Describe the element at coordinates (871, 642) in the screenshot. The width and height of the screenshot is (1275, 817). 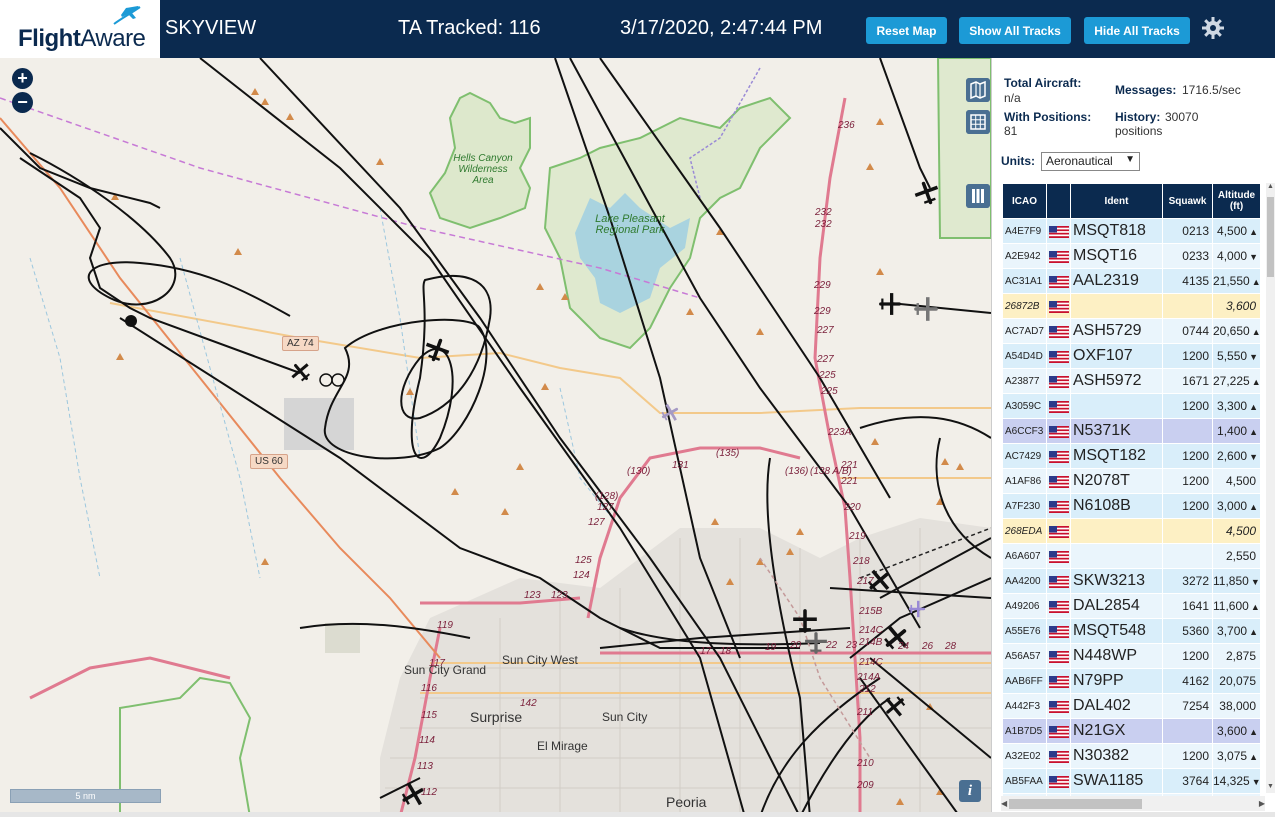
I see `hwy-label: 214B` at that location.